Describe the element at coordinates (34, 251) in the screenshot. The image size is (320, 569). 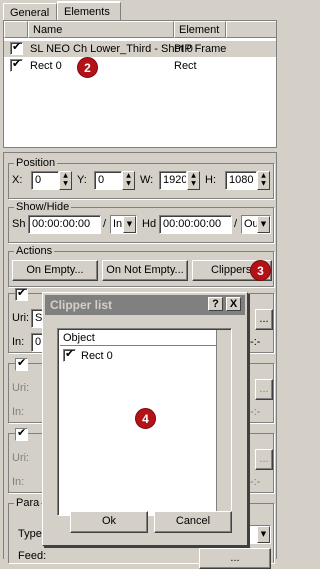
I see `actions-label: Actions` at that location.